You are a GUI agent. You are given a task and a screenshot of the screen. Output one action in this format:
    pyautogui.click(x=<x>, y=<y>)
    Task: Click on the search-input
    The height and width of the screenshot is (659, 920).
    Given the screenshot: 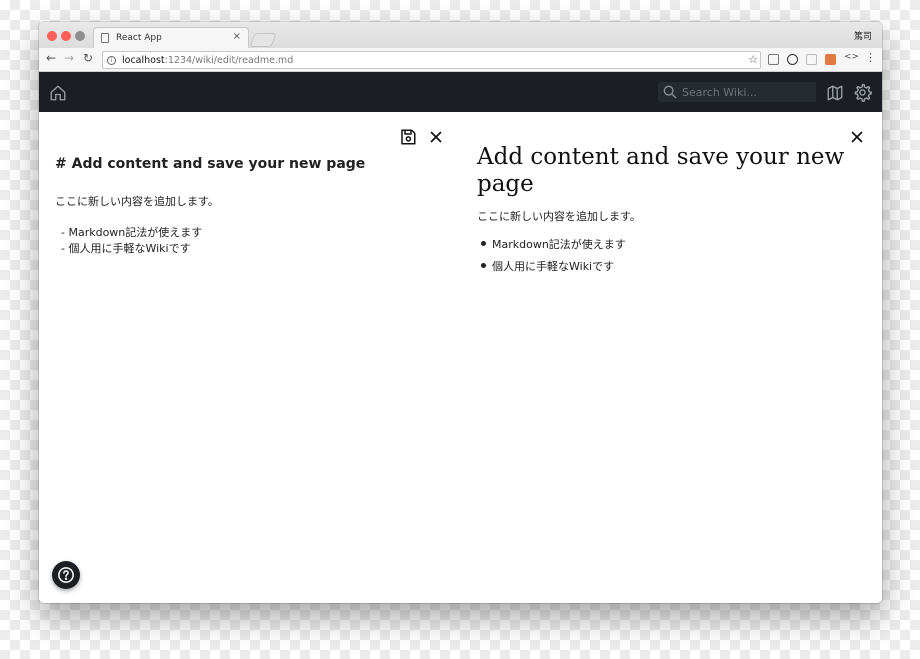 What is the action you would take?
    pyautogui.click(x=747, y=92)
    